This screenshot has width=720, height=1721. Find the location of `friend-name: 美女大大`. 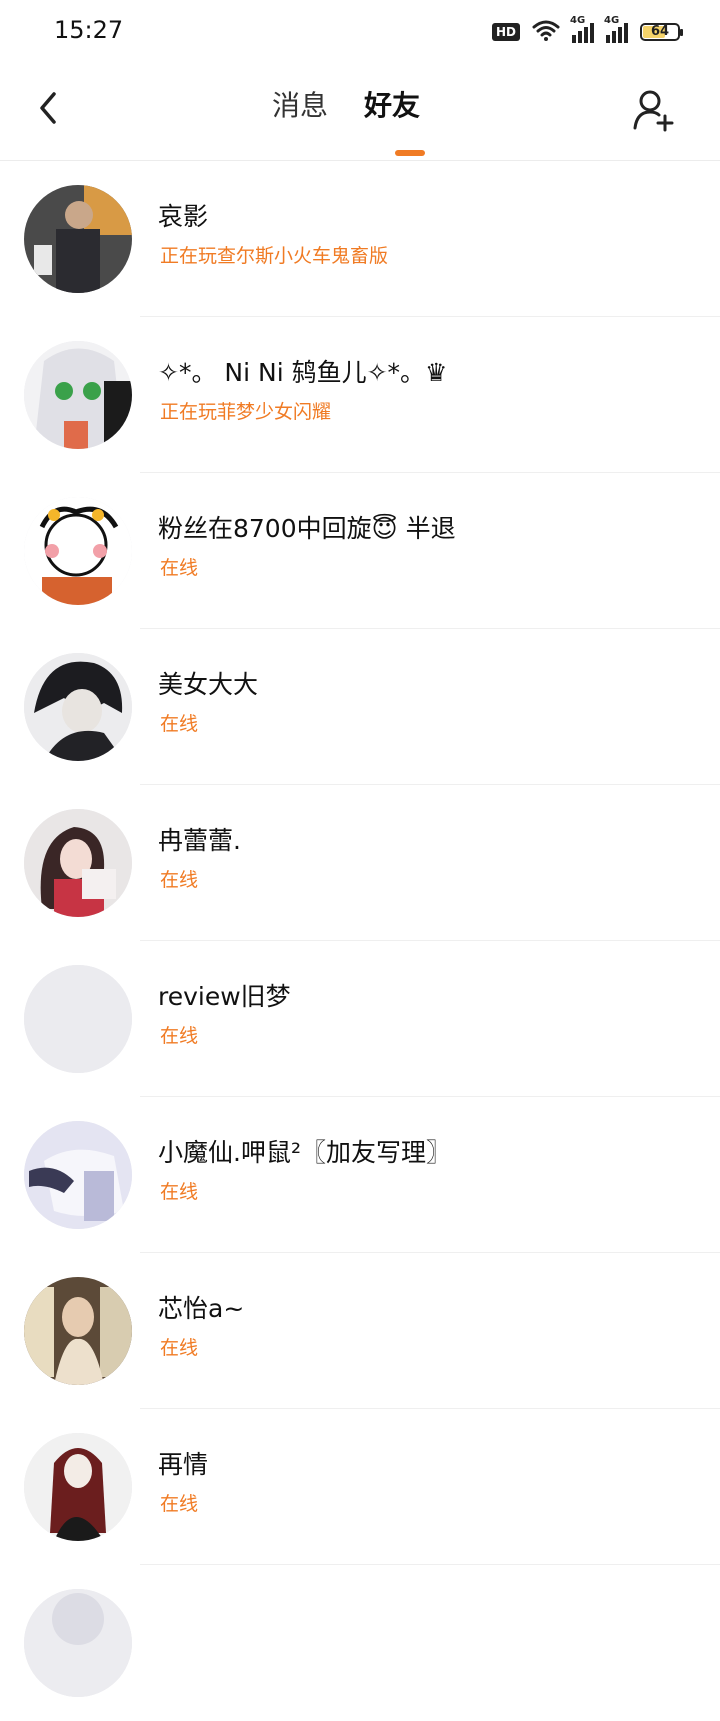

friend-name: 美女大大 is located at coordinates (208, 684).